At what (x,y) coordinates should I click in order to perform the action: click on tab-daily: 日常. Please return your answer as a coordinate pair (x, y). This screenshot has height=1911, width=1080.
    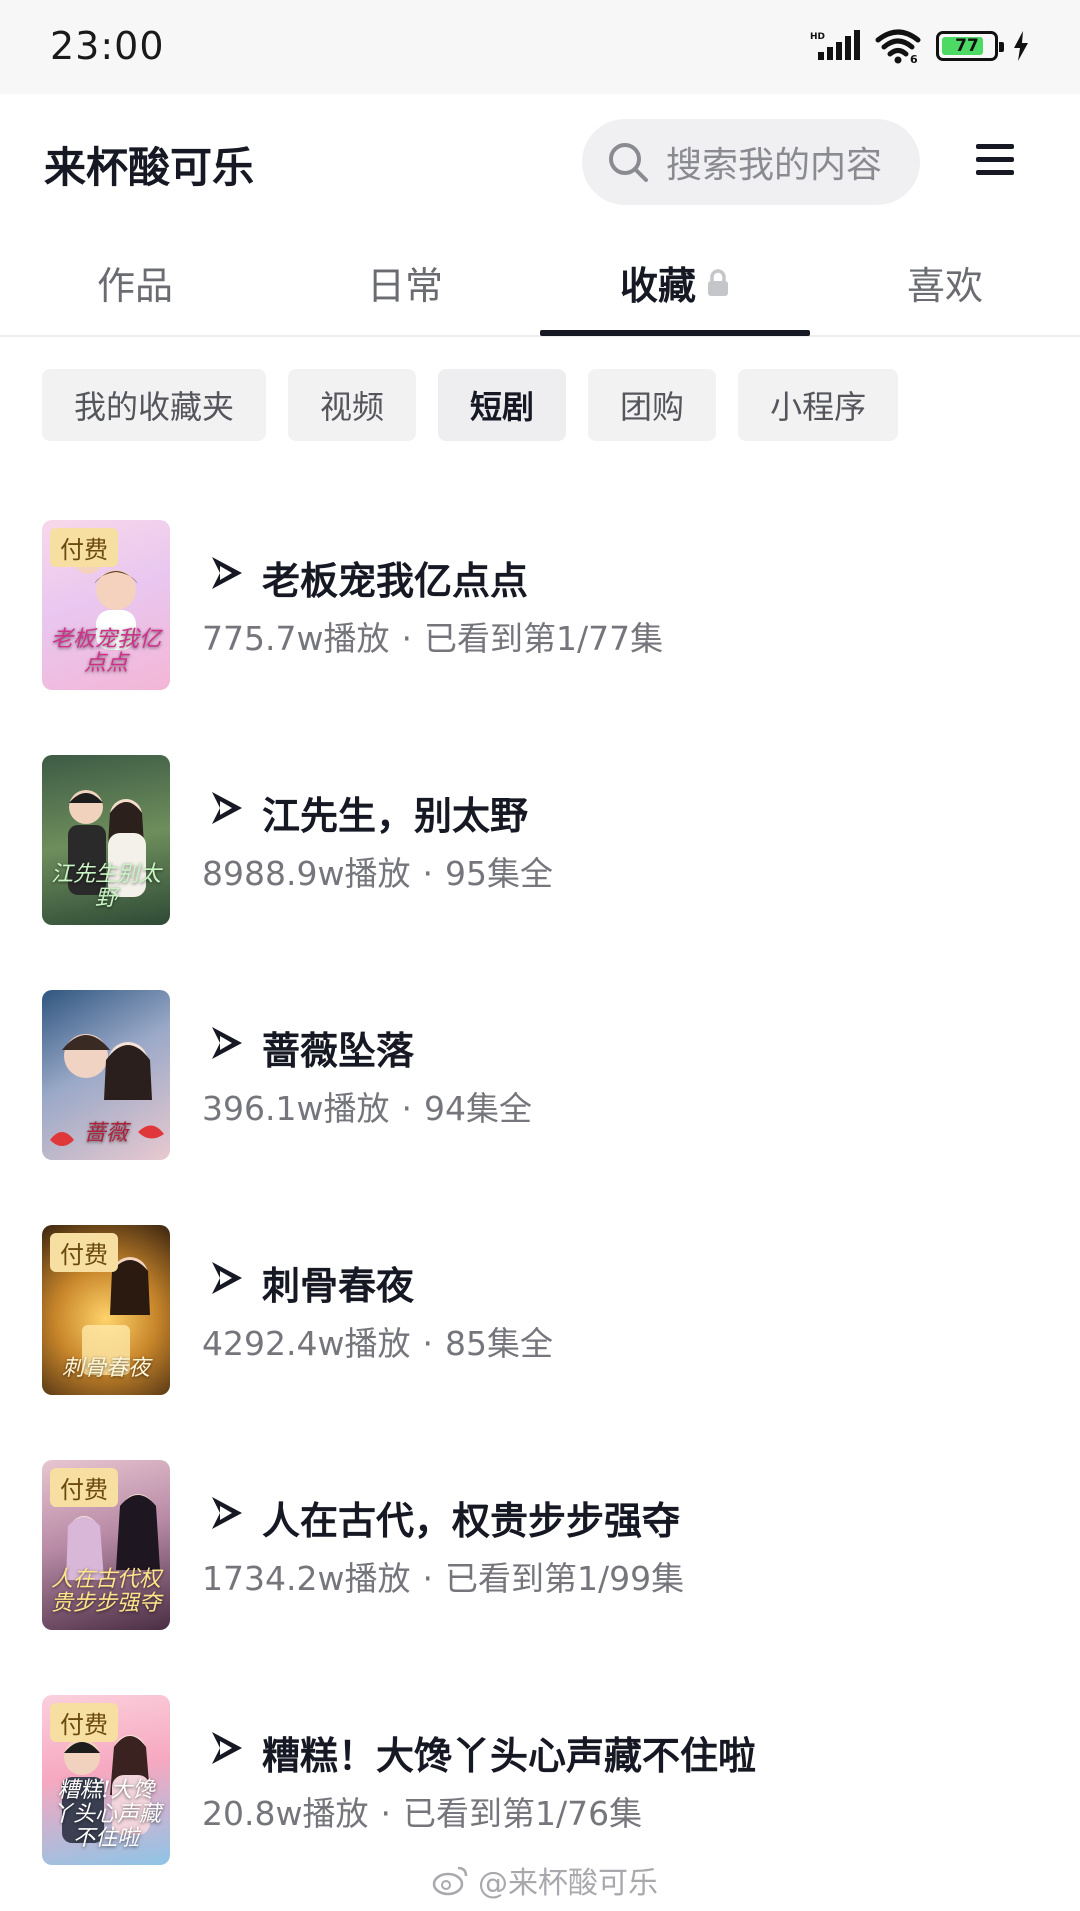
    Looking at the image, I should click on (405, 282).